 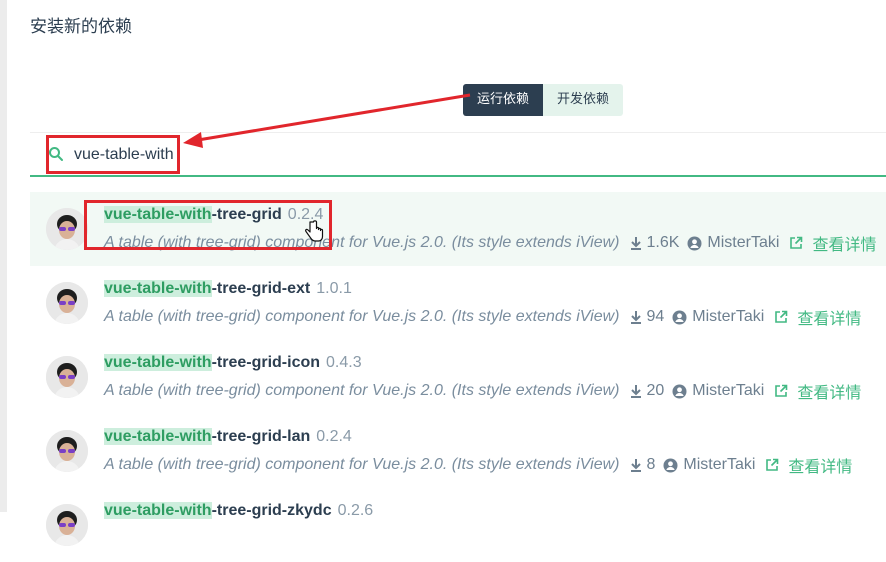 I want to click on download-count: 1.6K, so click(x=654, y=243).